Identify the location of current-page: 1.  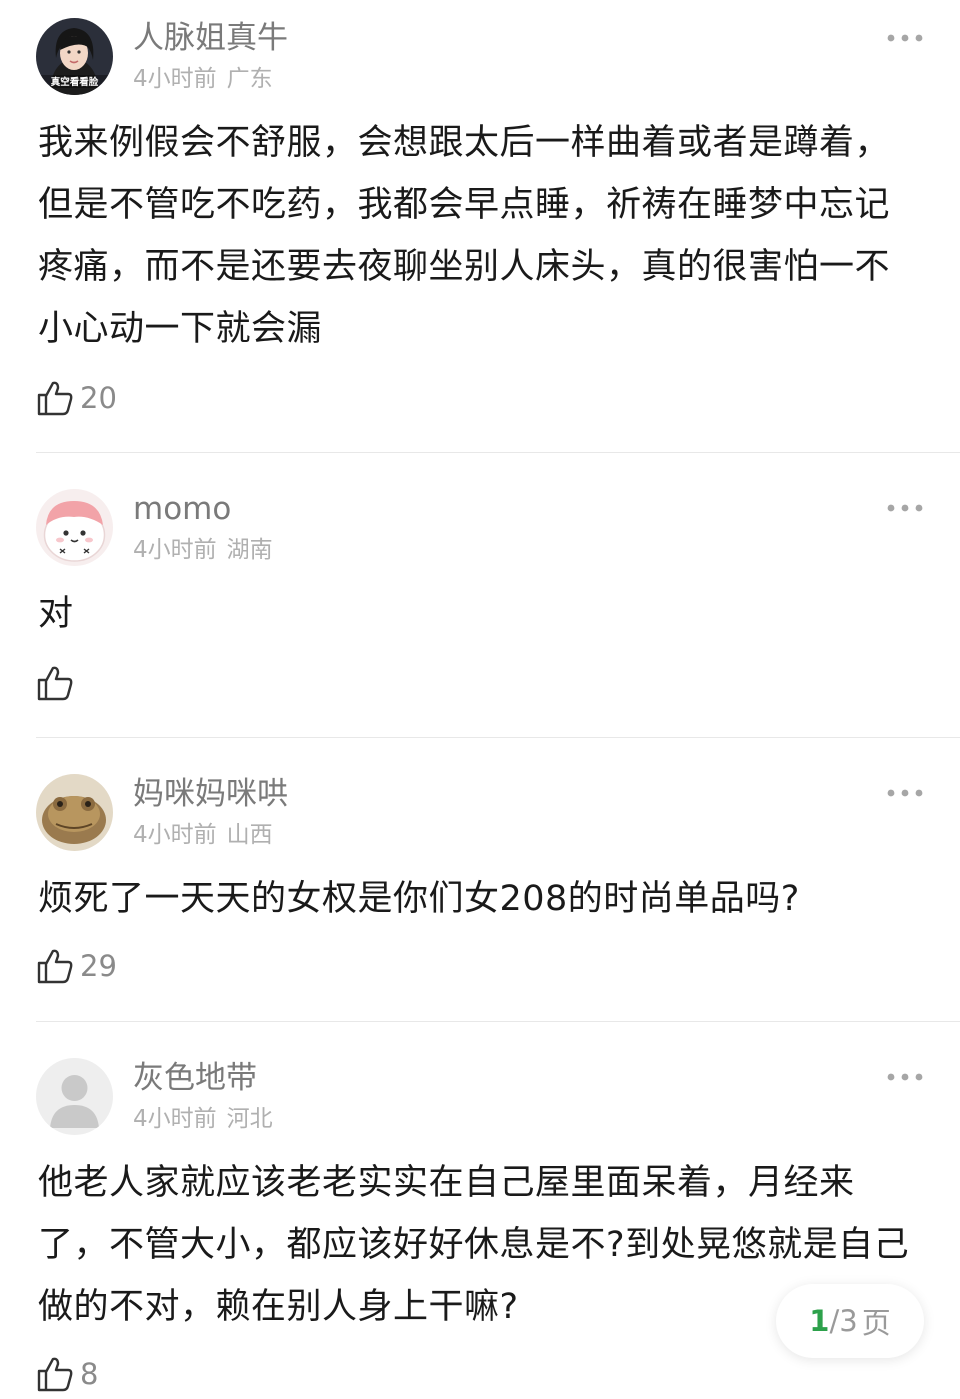
(819, 1321).